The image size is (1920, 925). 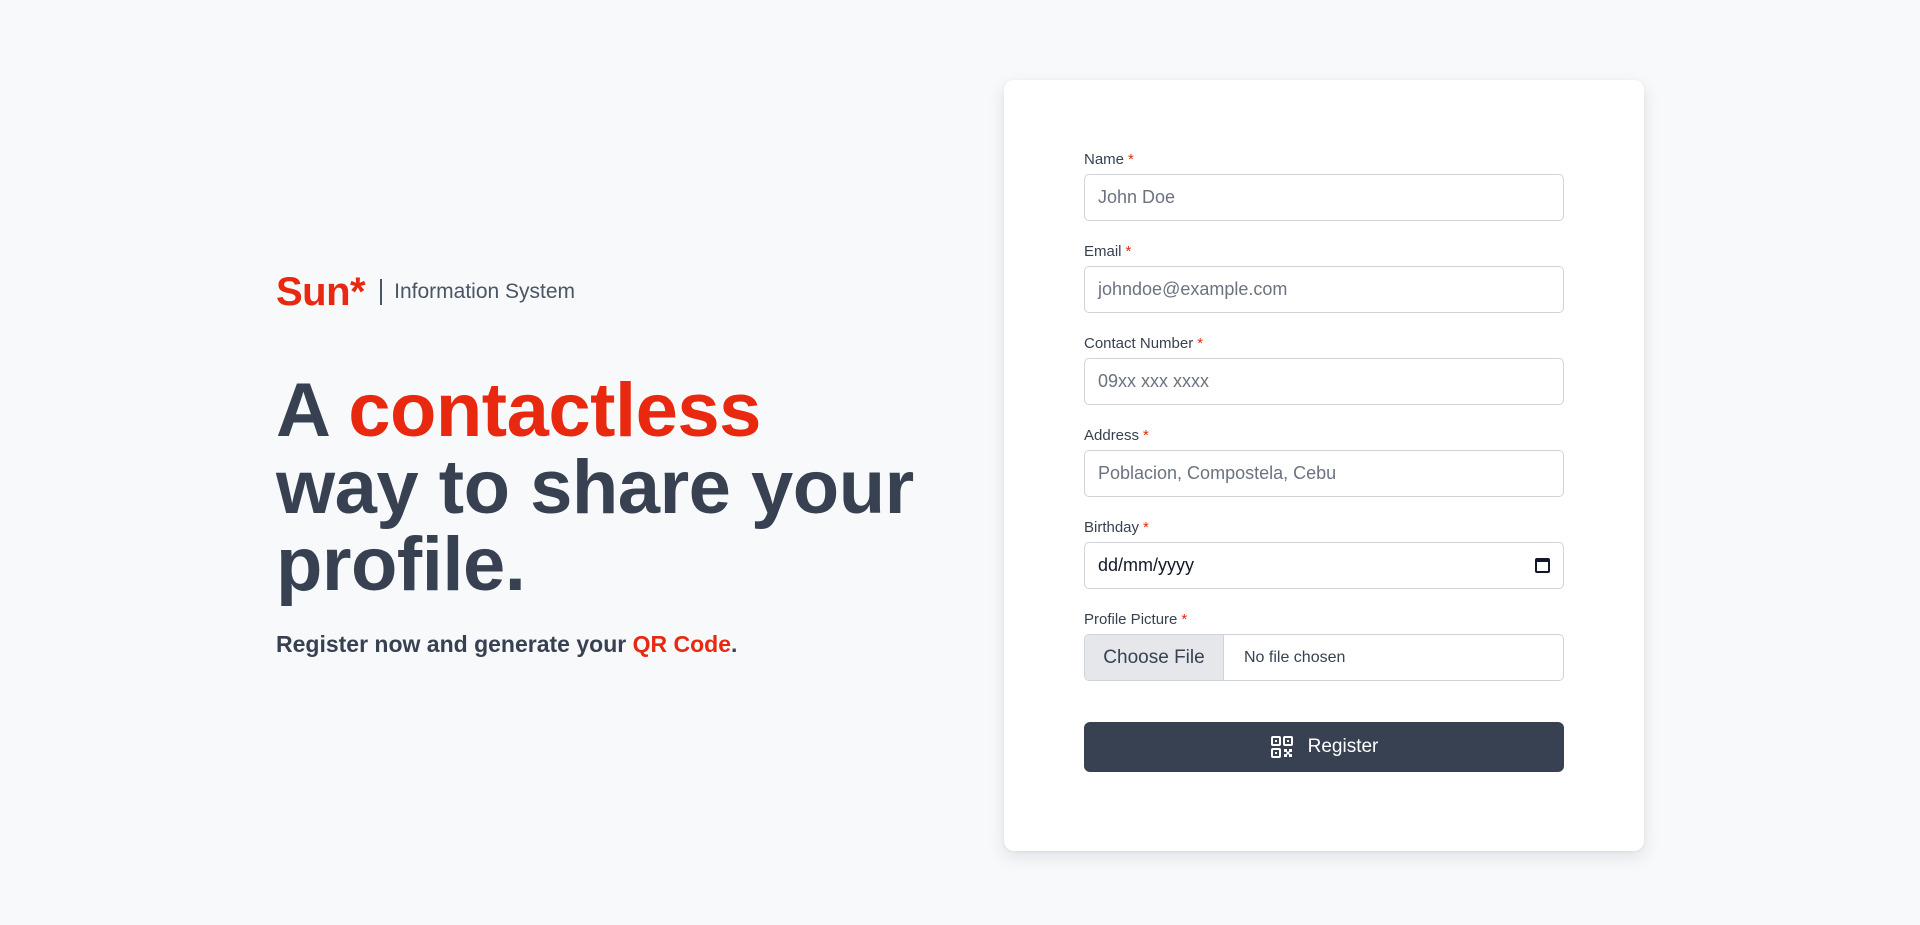 What do you see at coordinates (1324, 162) in the screenshot?
I see `name-label: Name *` at bounding box center [1324, 162].